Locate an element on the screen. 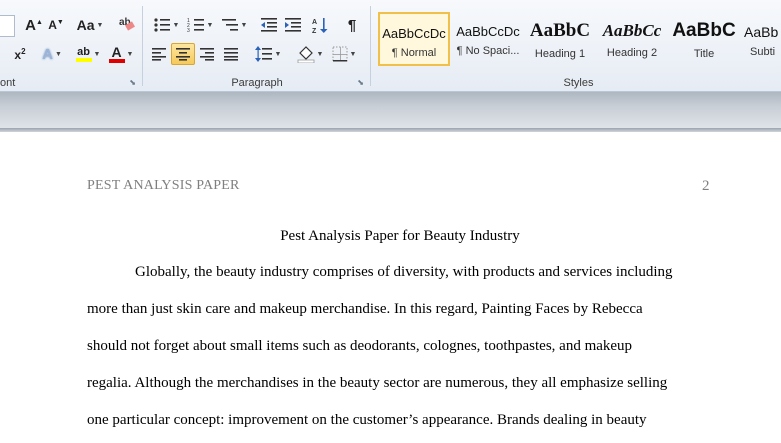 This screenshot has height=443, width=781. style-name: Title is located at coordinates (704, 54).